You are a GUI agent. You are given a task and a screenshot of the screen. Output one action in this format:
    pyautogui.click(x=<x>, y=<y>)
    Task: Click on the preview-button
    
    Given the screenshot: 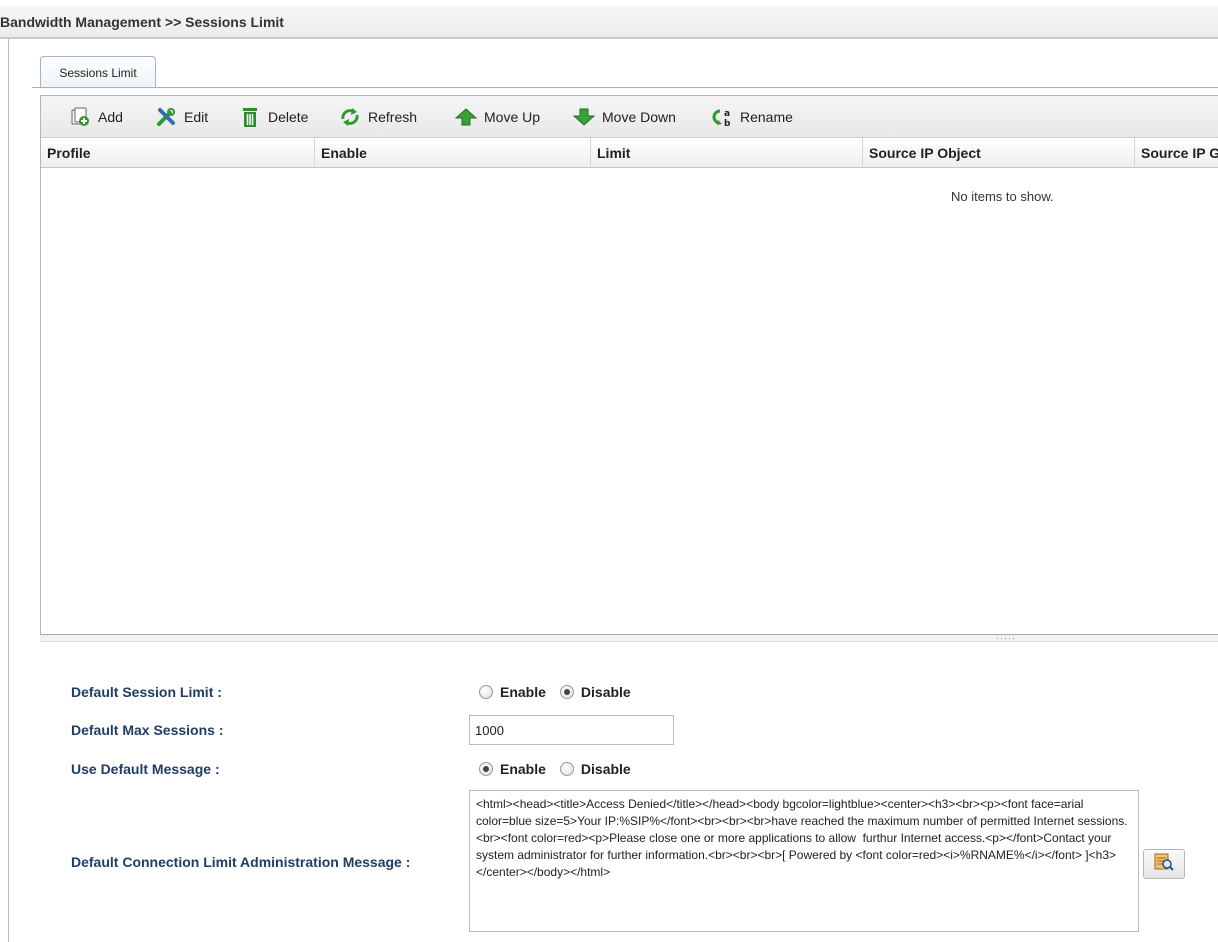 What is the action you would take?
    pyautogui.click(x=1164, y=864)
    